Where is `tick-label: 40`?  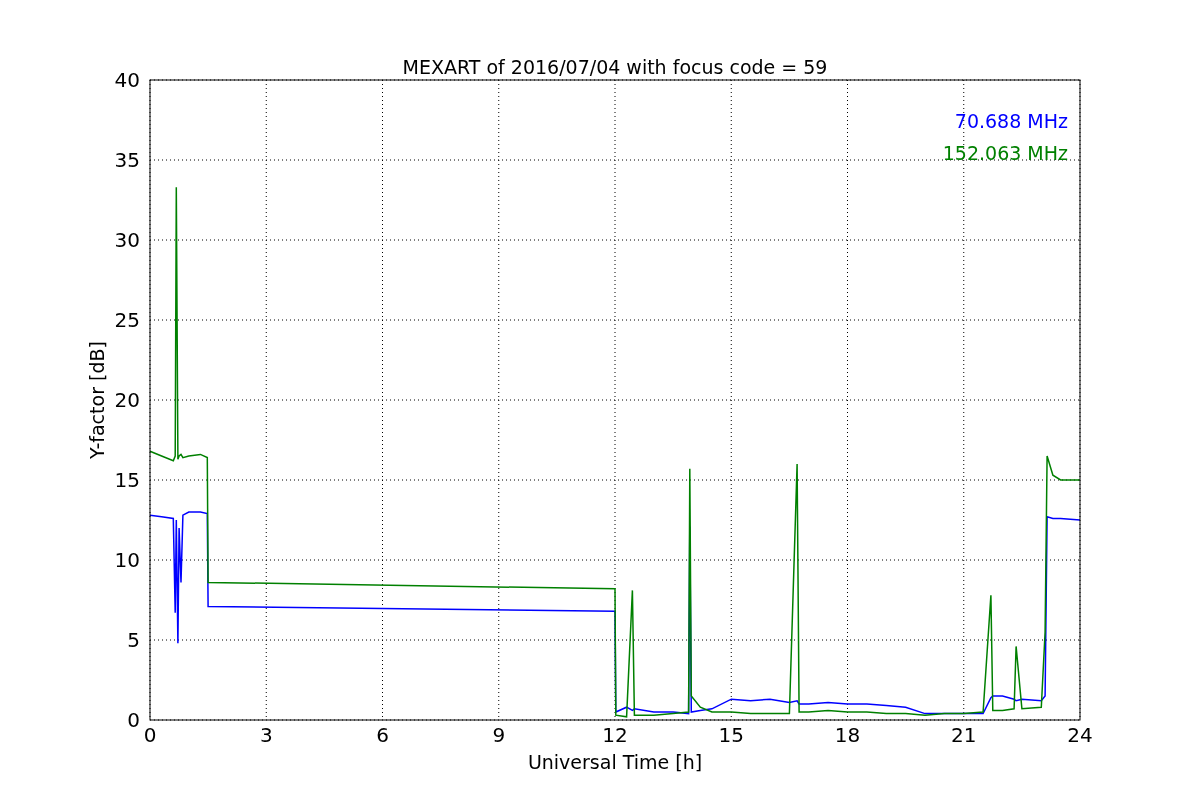
tick-label: 40 is located at coordinates (127, 80).